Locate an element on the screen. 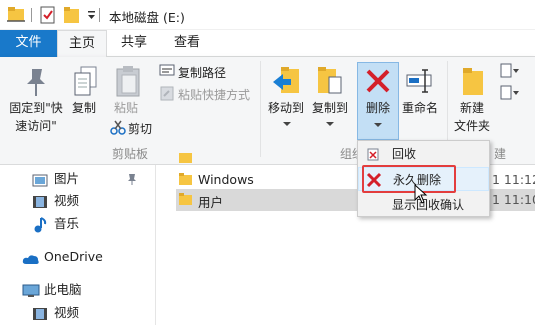  cloud-icon is located at coordinates (31, 261).